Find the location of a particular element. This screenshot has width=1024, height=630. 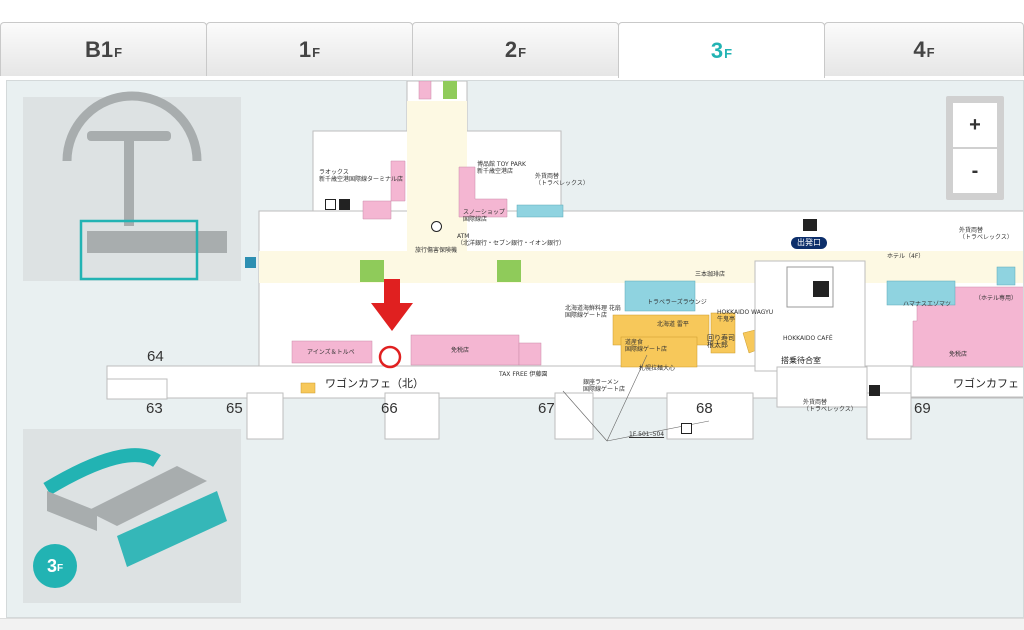

departure-label: 出発口 is located at coordinates (809, 242).